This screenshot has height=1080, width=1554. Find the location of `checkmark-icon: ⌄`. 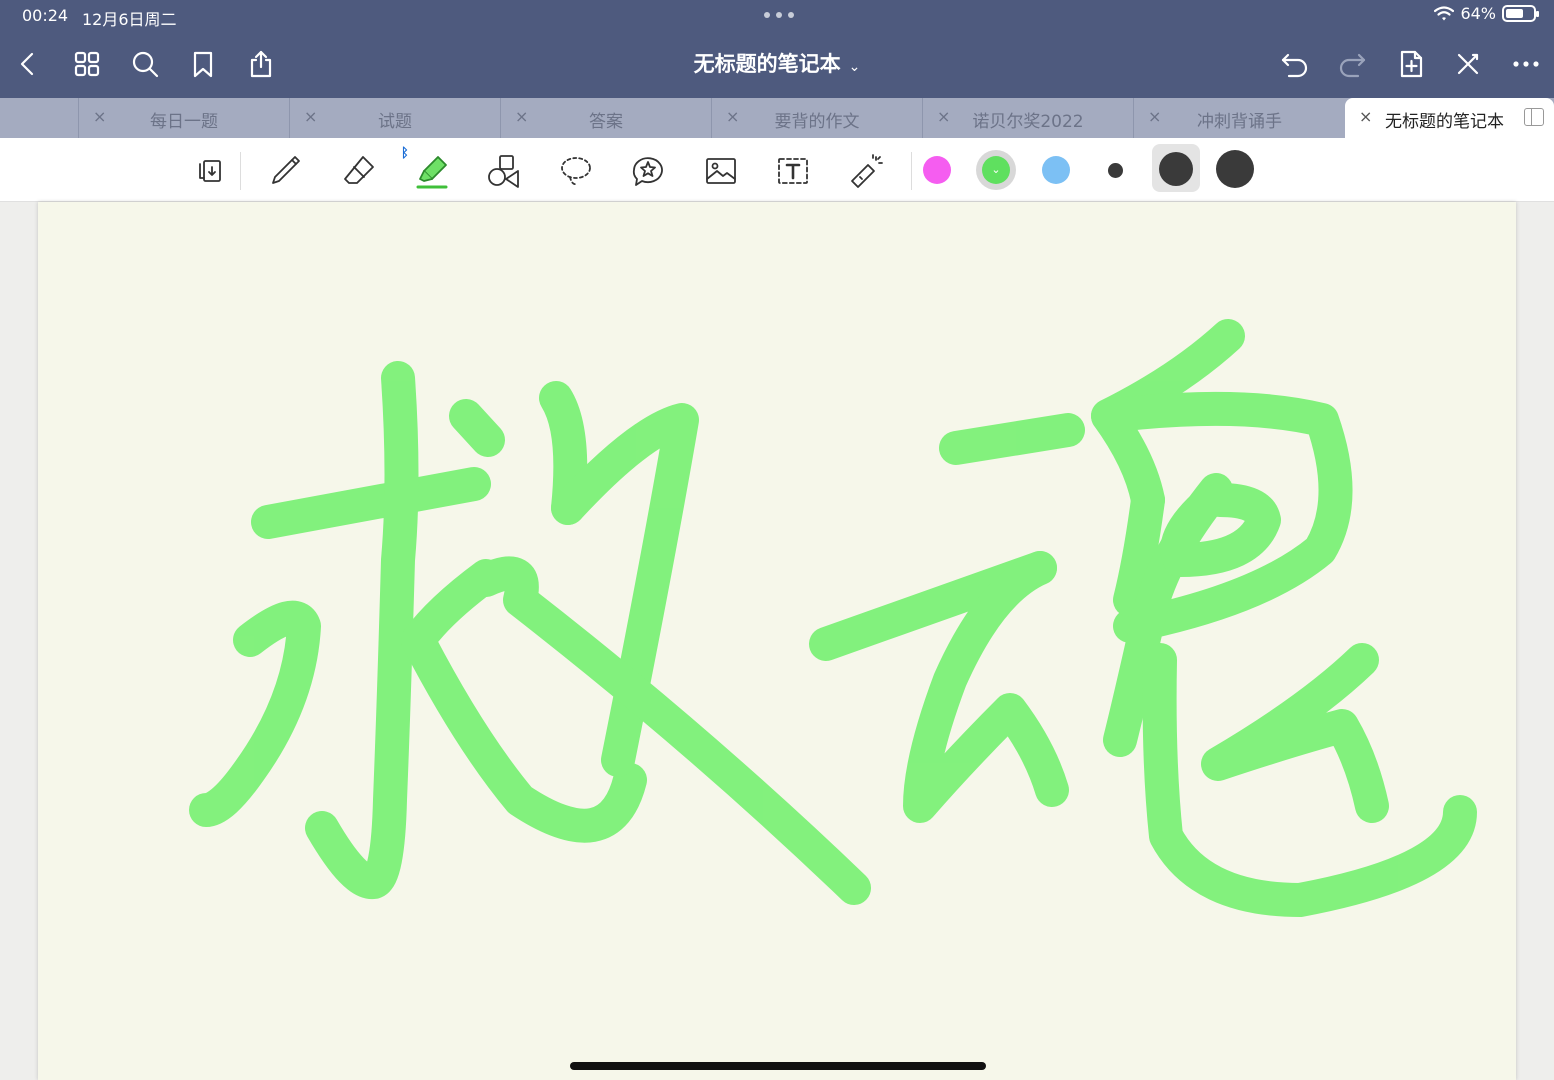

checkmark-icon: ⌄ is located at coordinates (996, 170).